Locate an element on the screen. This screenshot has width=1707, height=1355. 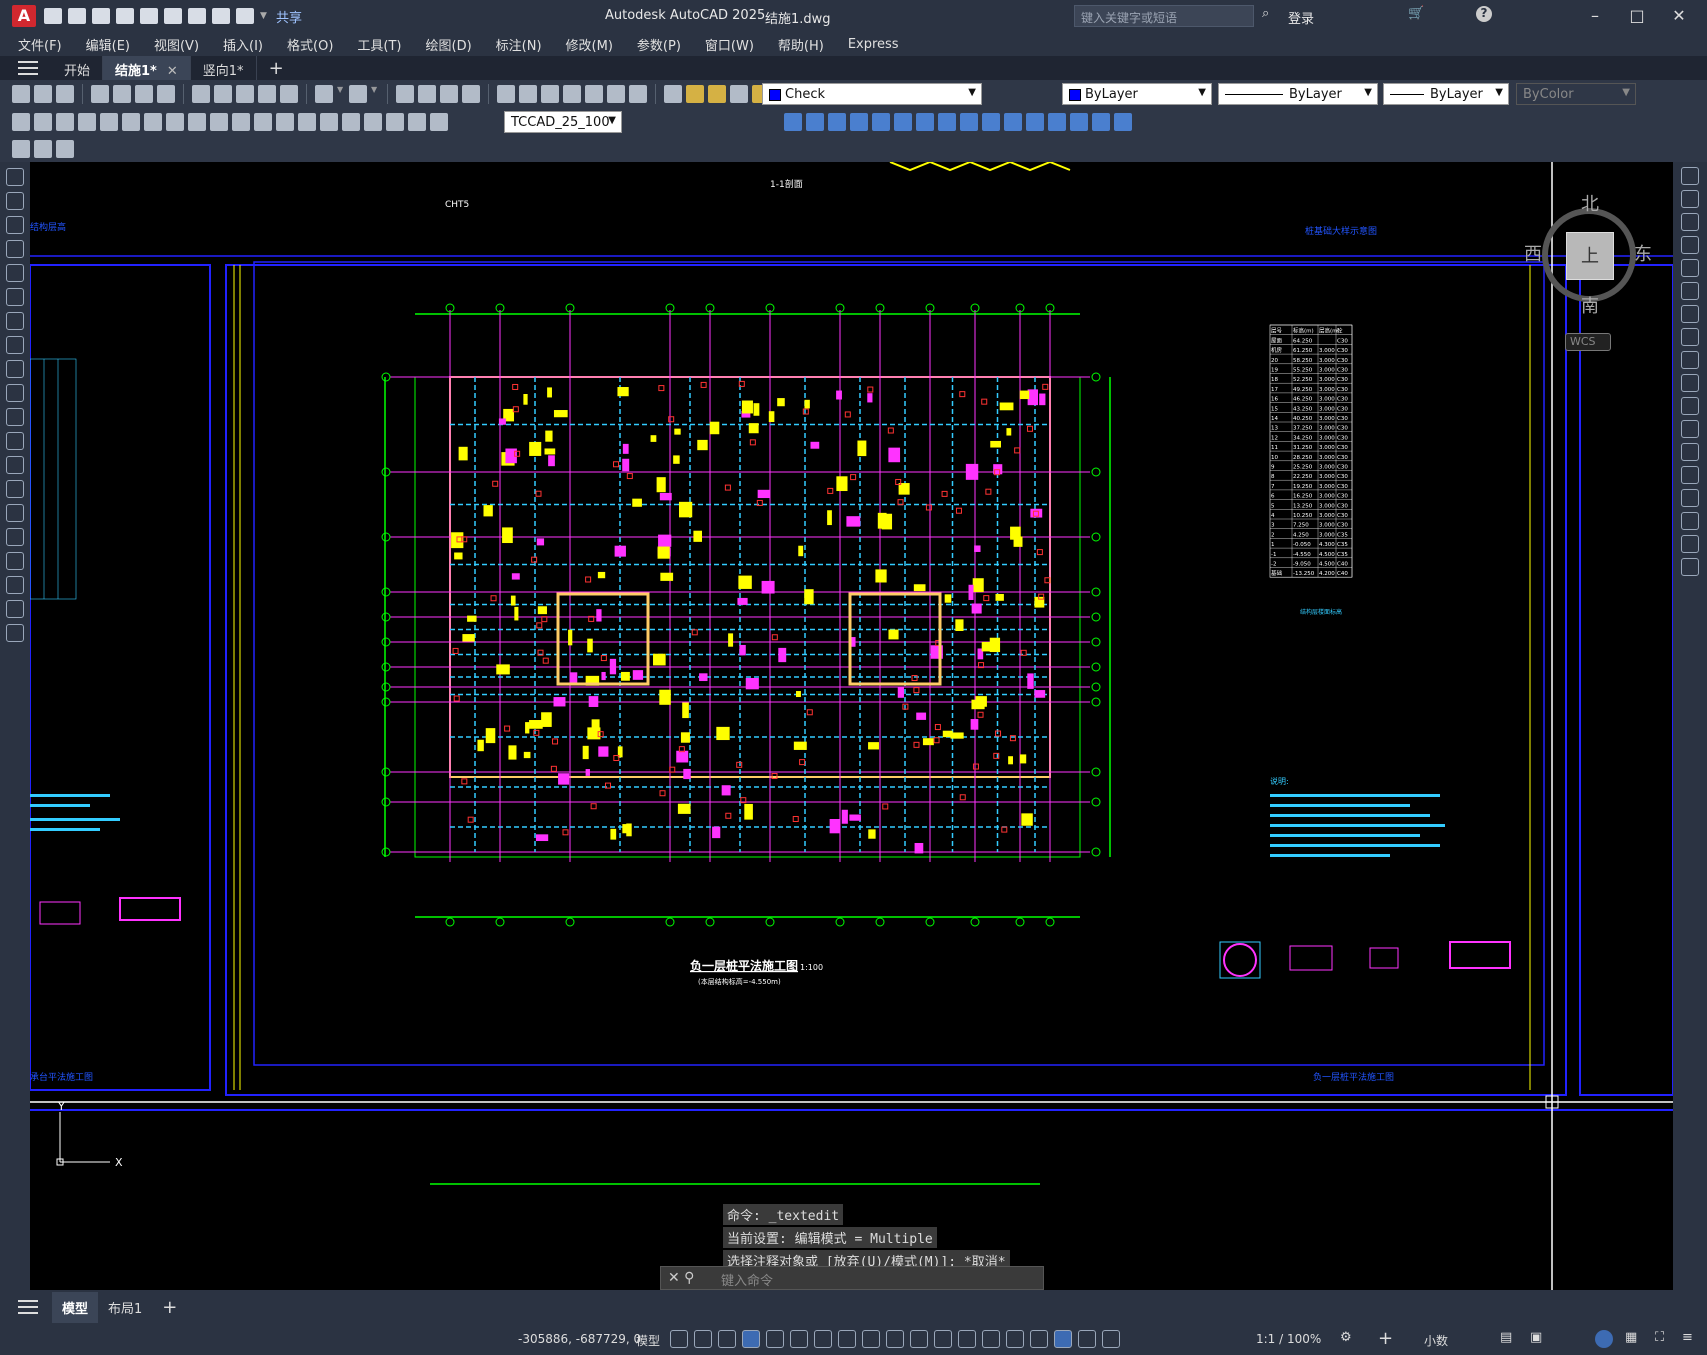
3d-section-icon is located at coordinates (1035, 122).